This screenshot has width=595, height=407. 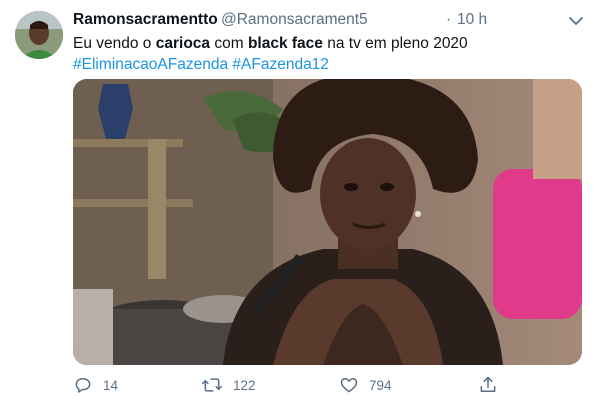 I want to click on reply-count: 14, so click(x=111, y=385).